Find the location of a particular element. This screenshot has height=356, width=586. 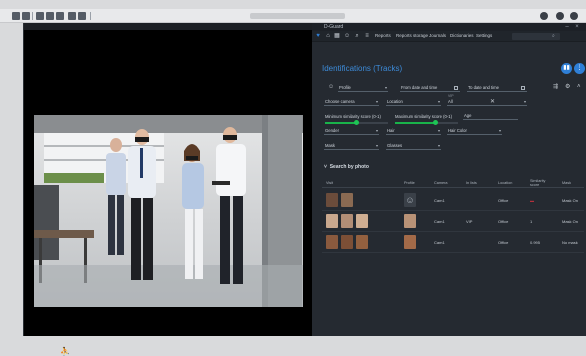

min-similarity-label: Minimum similarity score (0-1) is located at coordinates (353, 116).